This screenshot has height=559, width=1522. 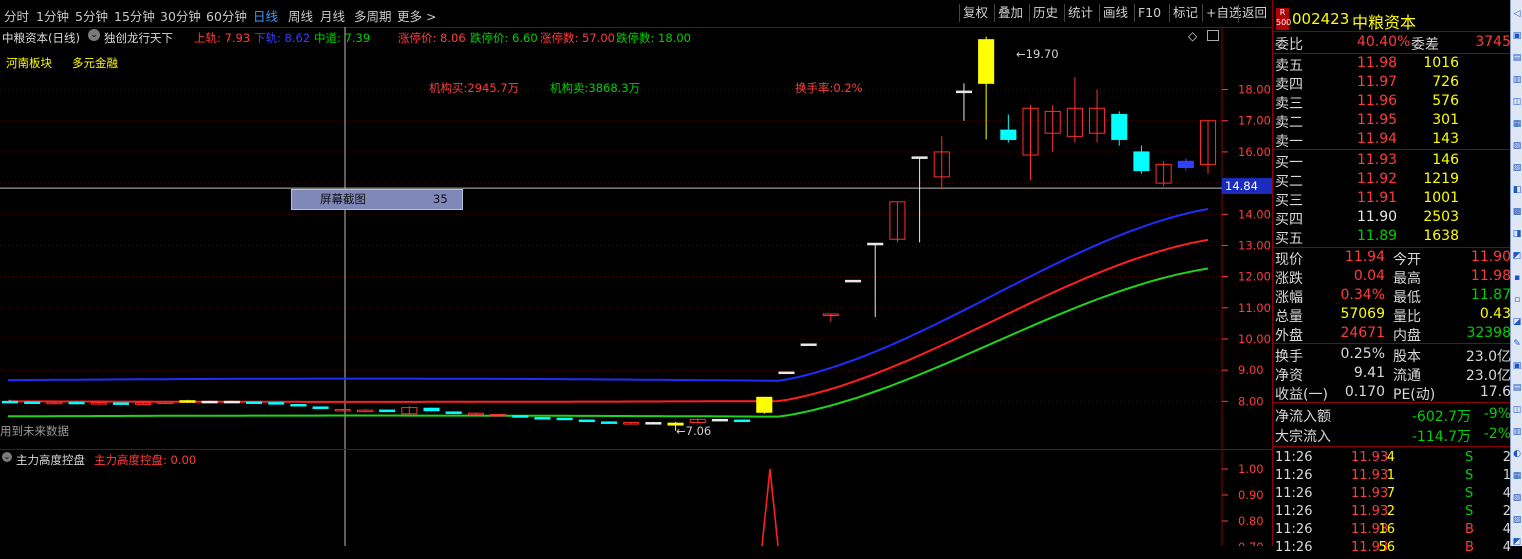 I want to click on sub-indicator-settings-icon: ⌄, so click(x=7, y=457).